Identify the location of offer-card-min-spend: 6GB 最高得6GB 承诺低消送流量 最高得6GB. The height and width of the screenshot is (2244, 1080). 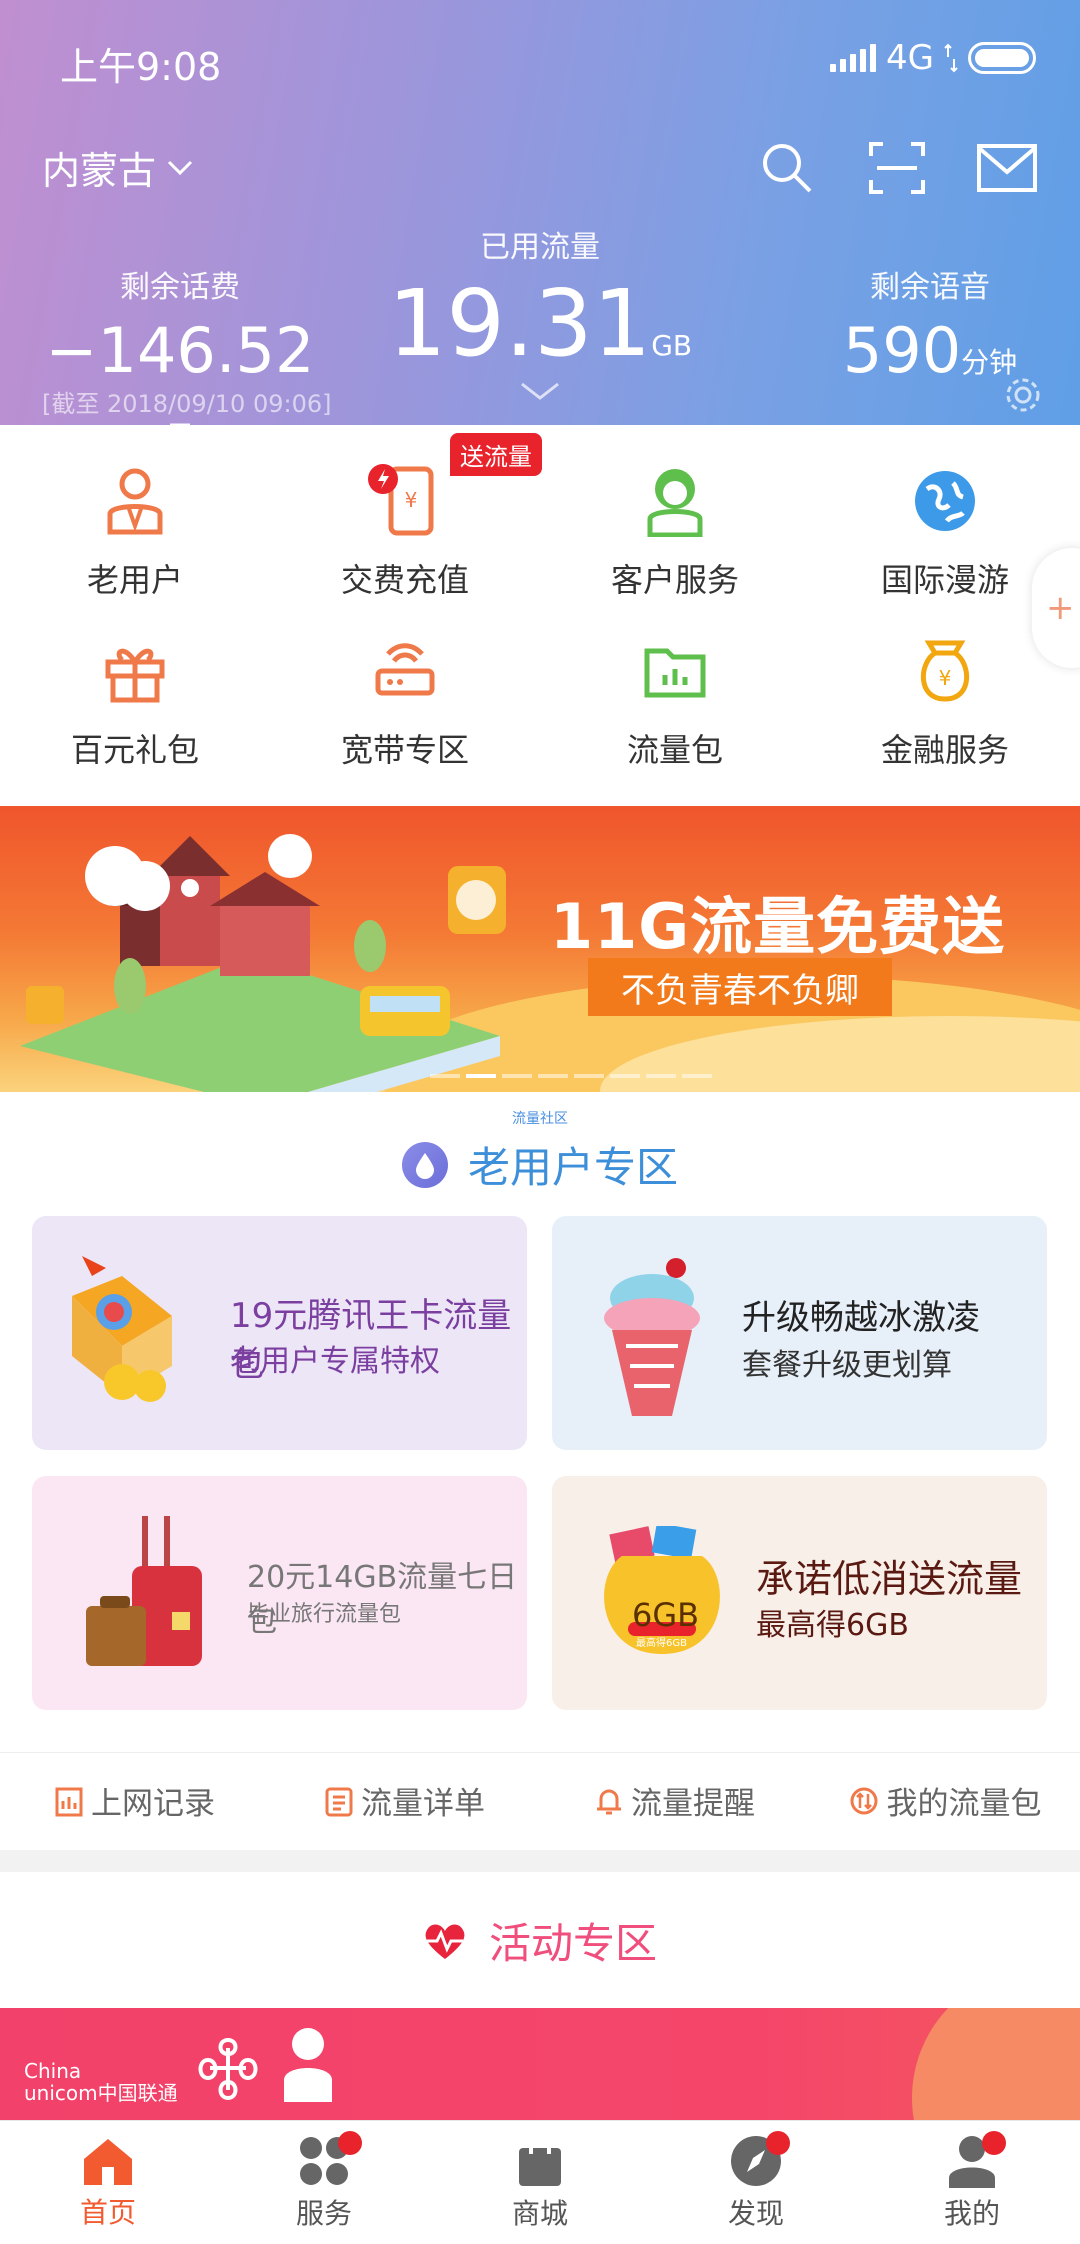
(799, 1593).